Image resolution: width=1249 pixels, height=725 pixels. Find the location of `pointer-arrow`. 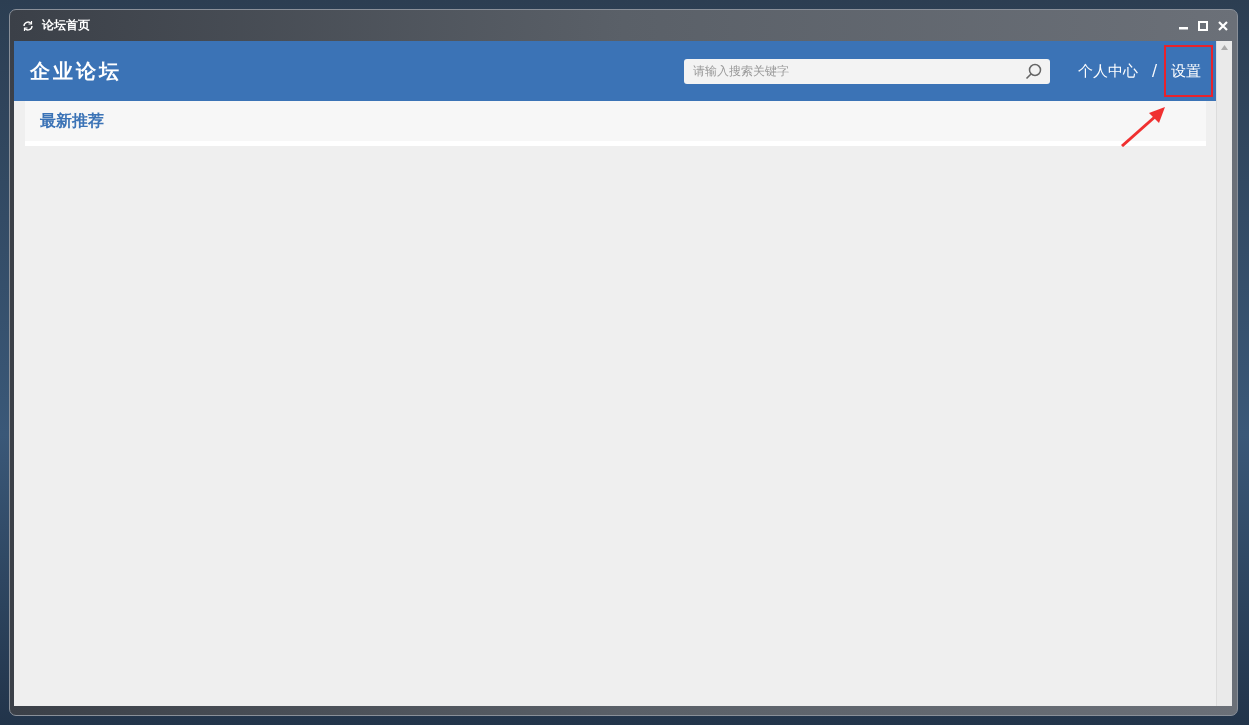

pointer-arrow is located at coordinates (1144, 126).